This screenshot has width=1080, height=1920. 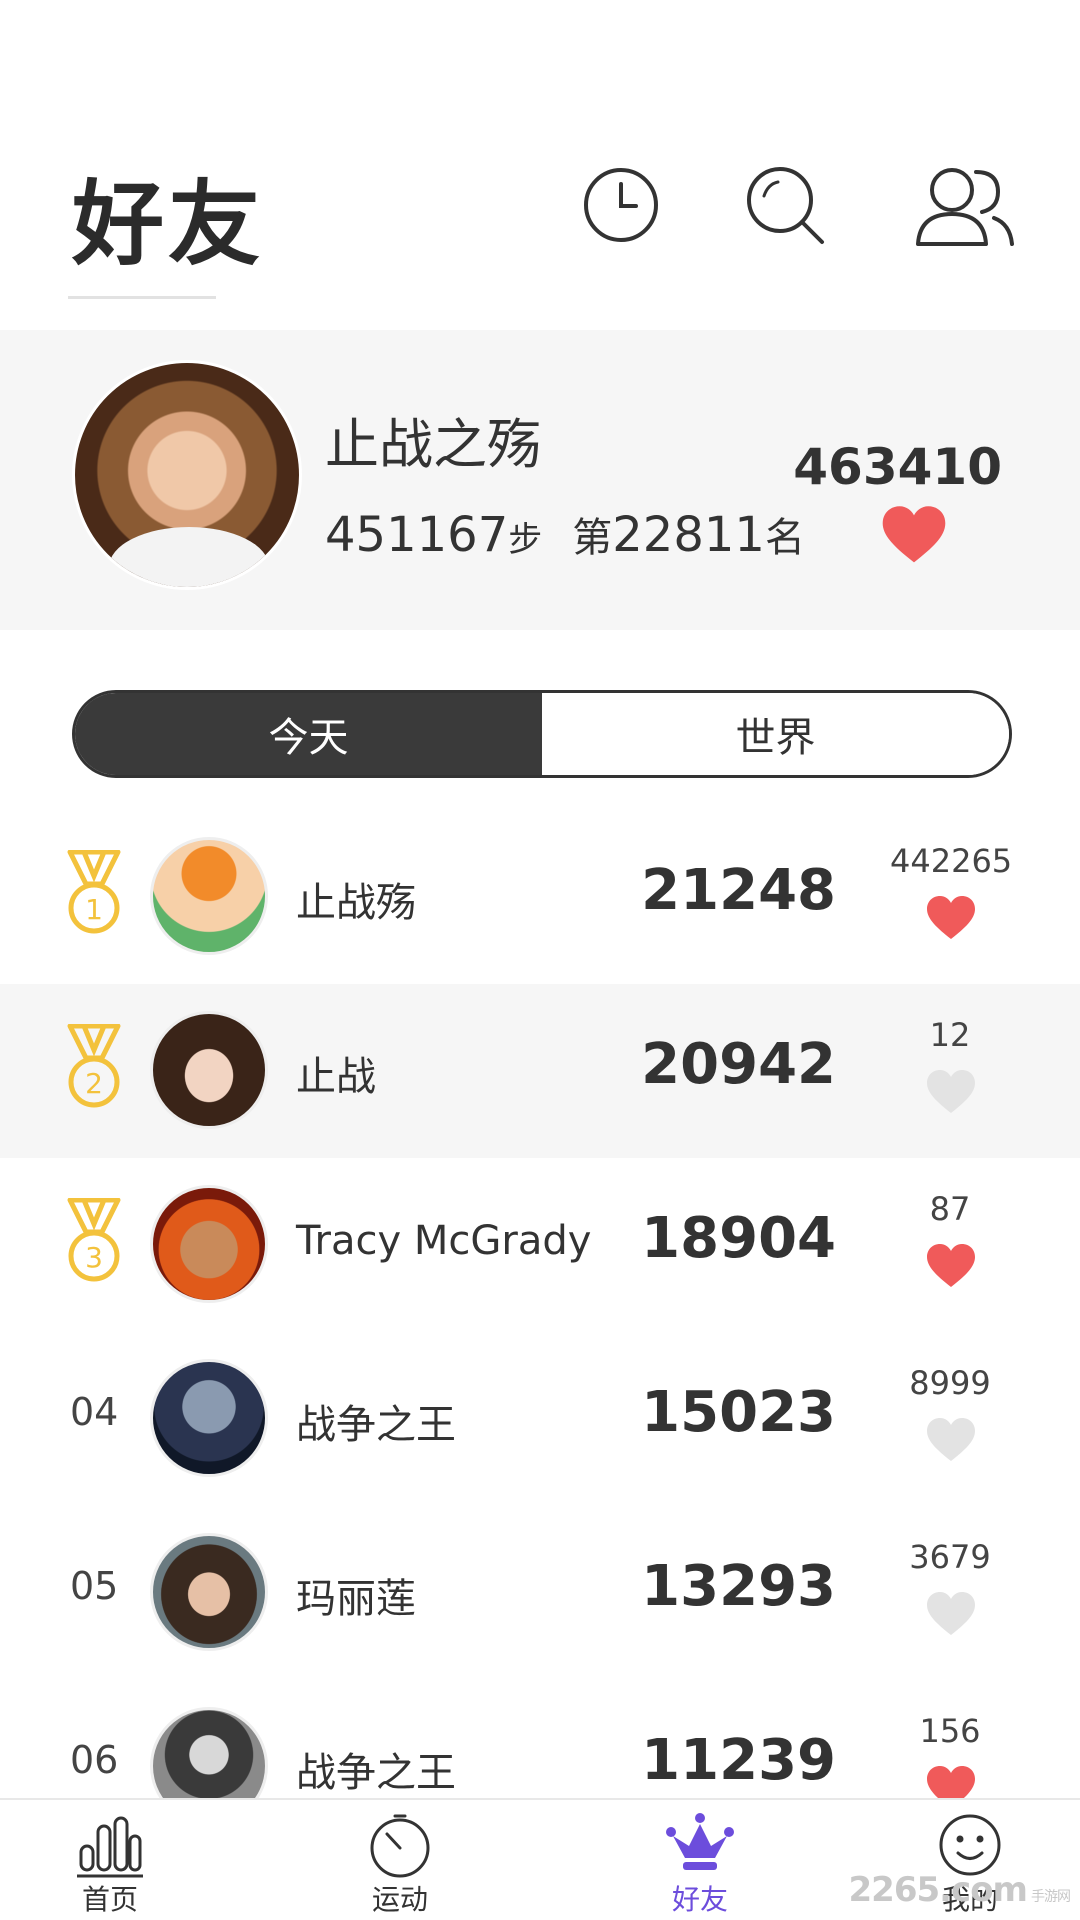 What do you see at coordinates (950, 1383) in the screenshot?
I see `like-count: 8999` at bounding box center [950, 1383].